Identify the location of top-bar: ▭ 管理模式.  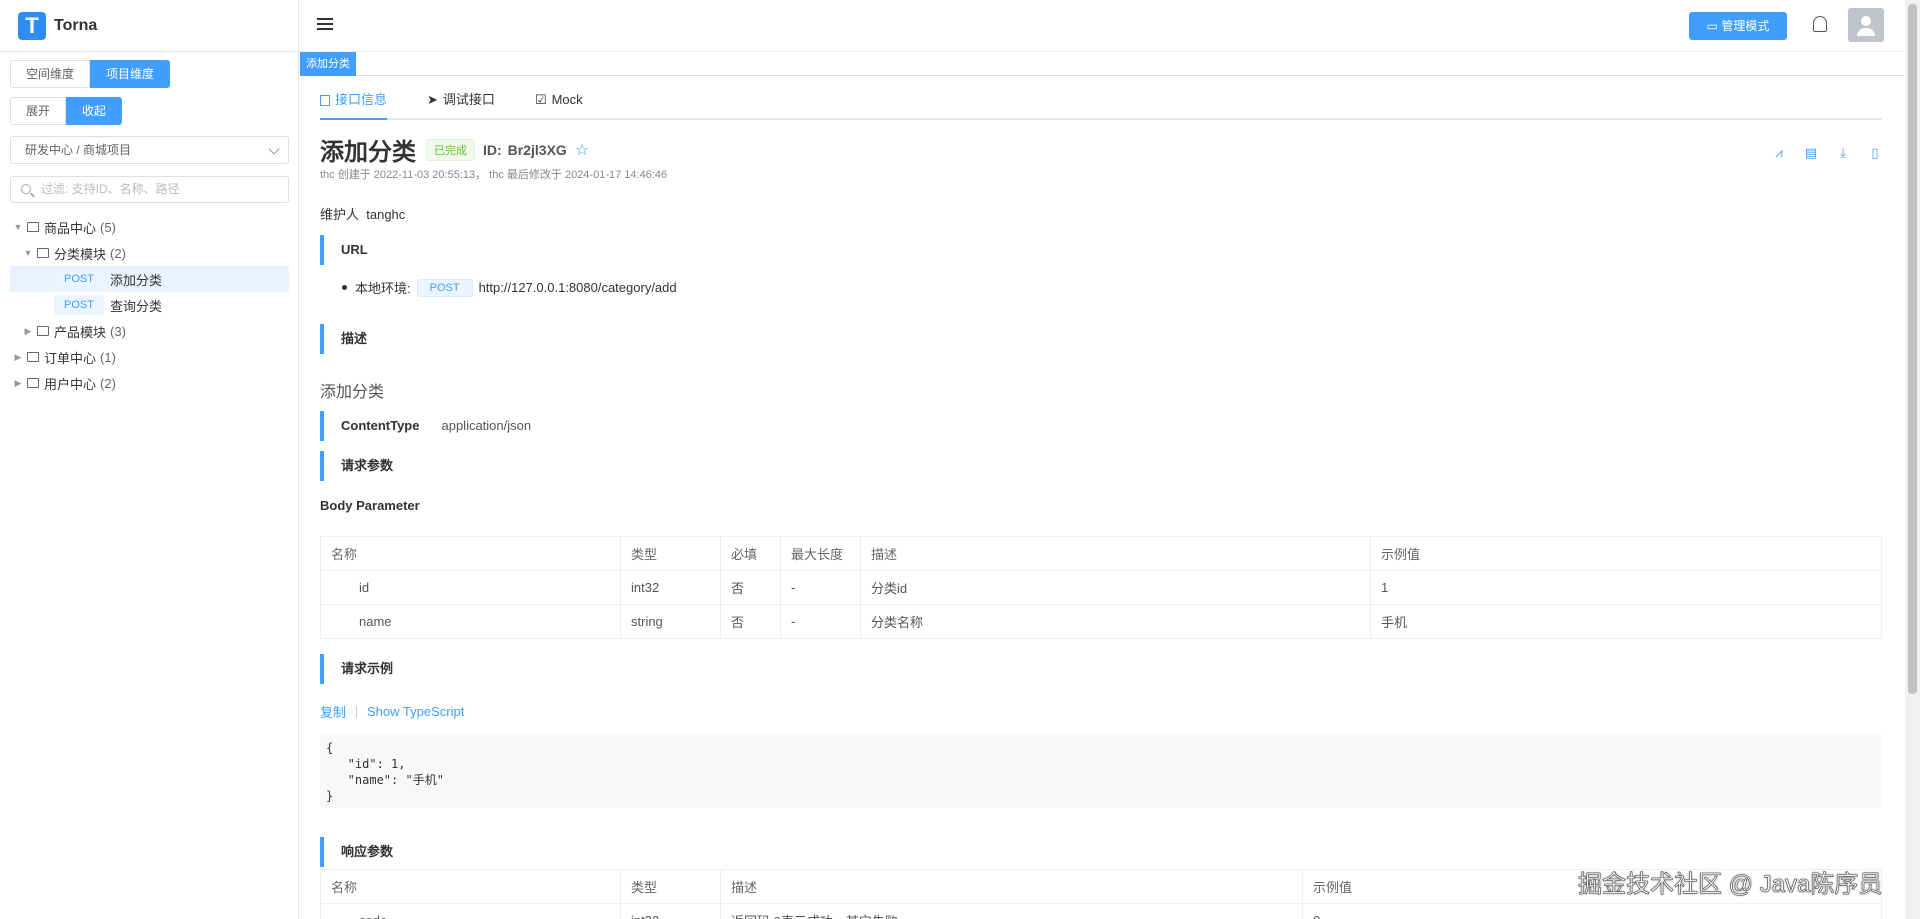
(1102, 26).